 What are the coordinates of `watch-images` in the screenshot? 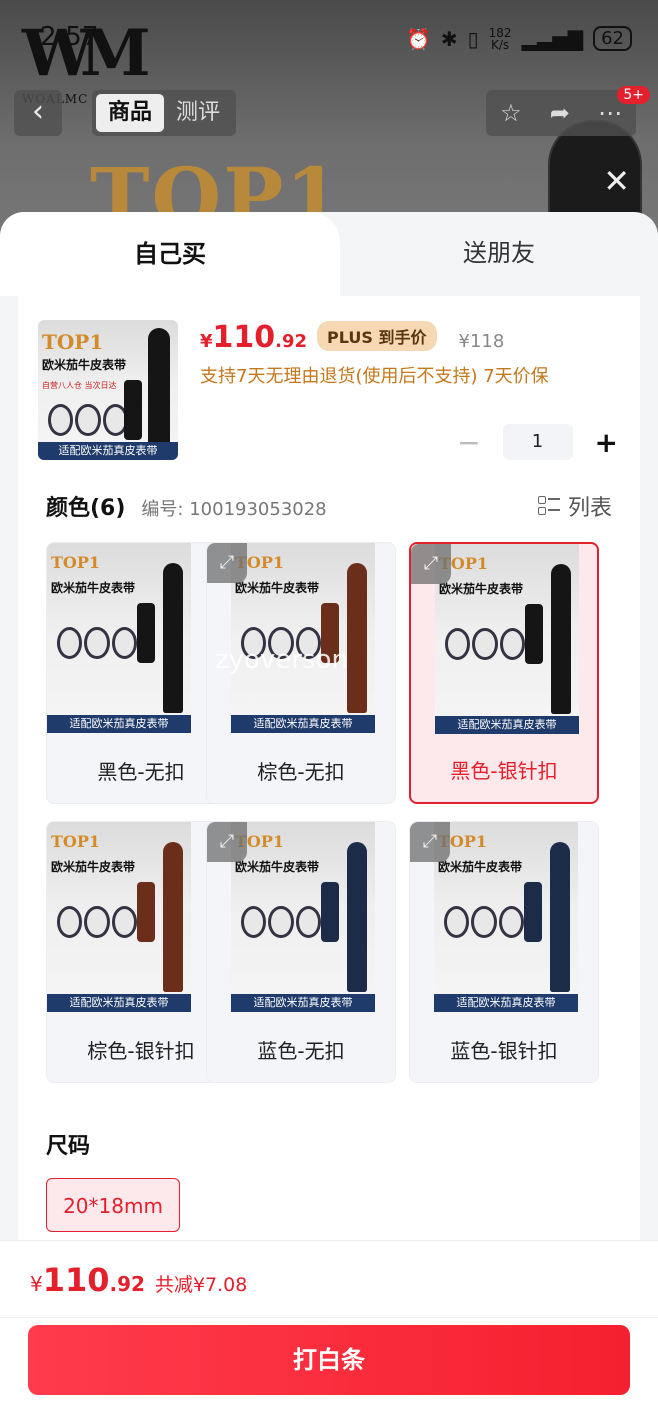 It's located at (88, 420).